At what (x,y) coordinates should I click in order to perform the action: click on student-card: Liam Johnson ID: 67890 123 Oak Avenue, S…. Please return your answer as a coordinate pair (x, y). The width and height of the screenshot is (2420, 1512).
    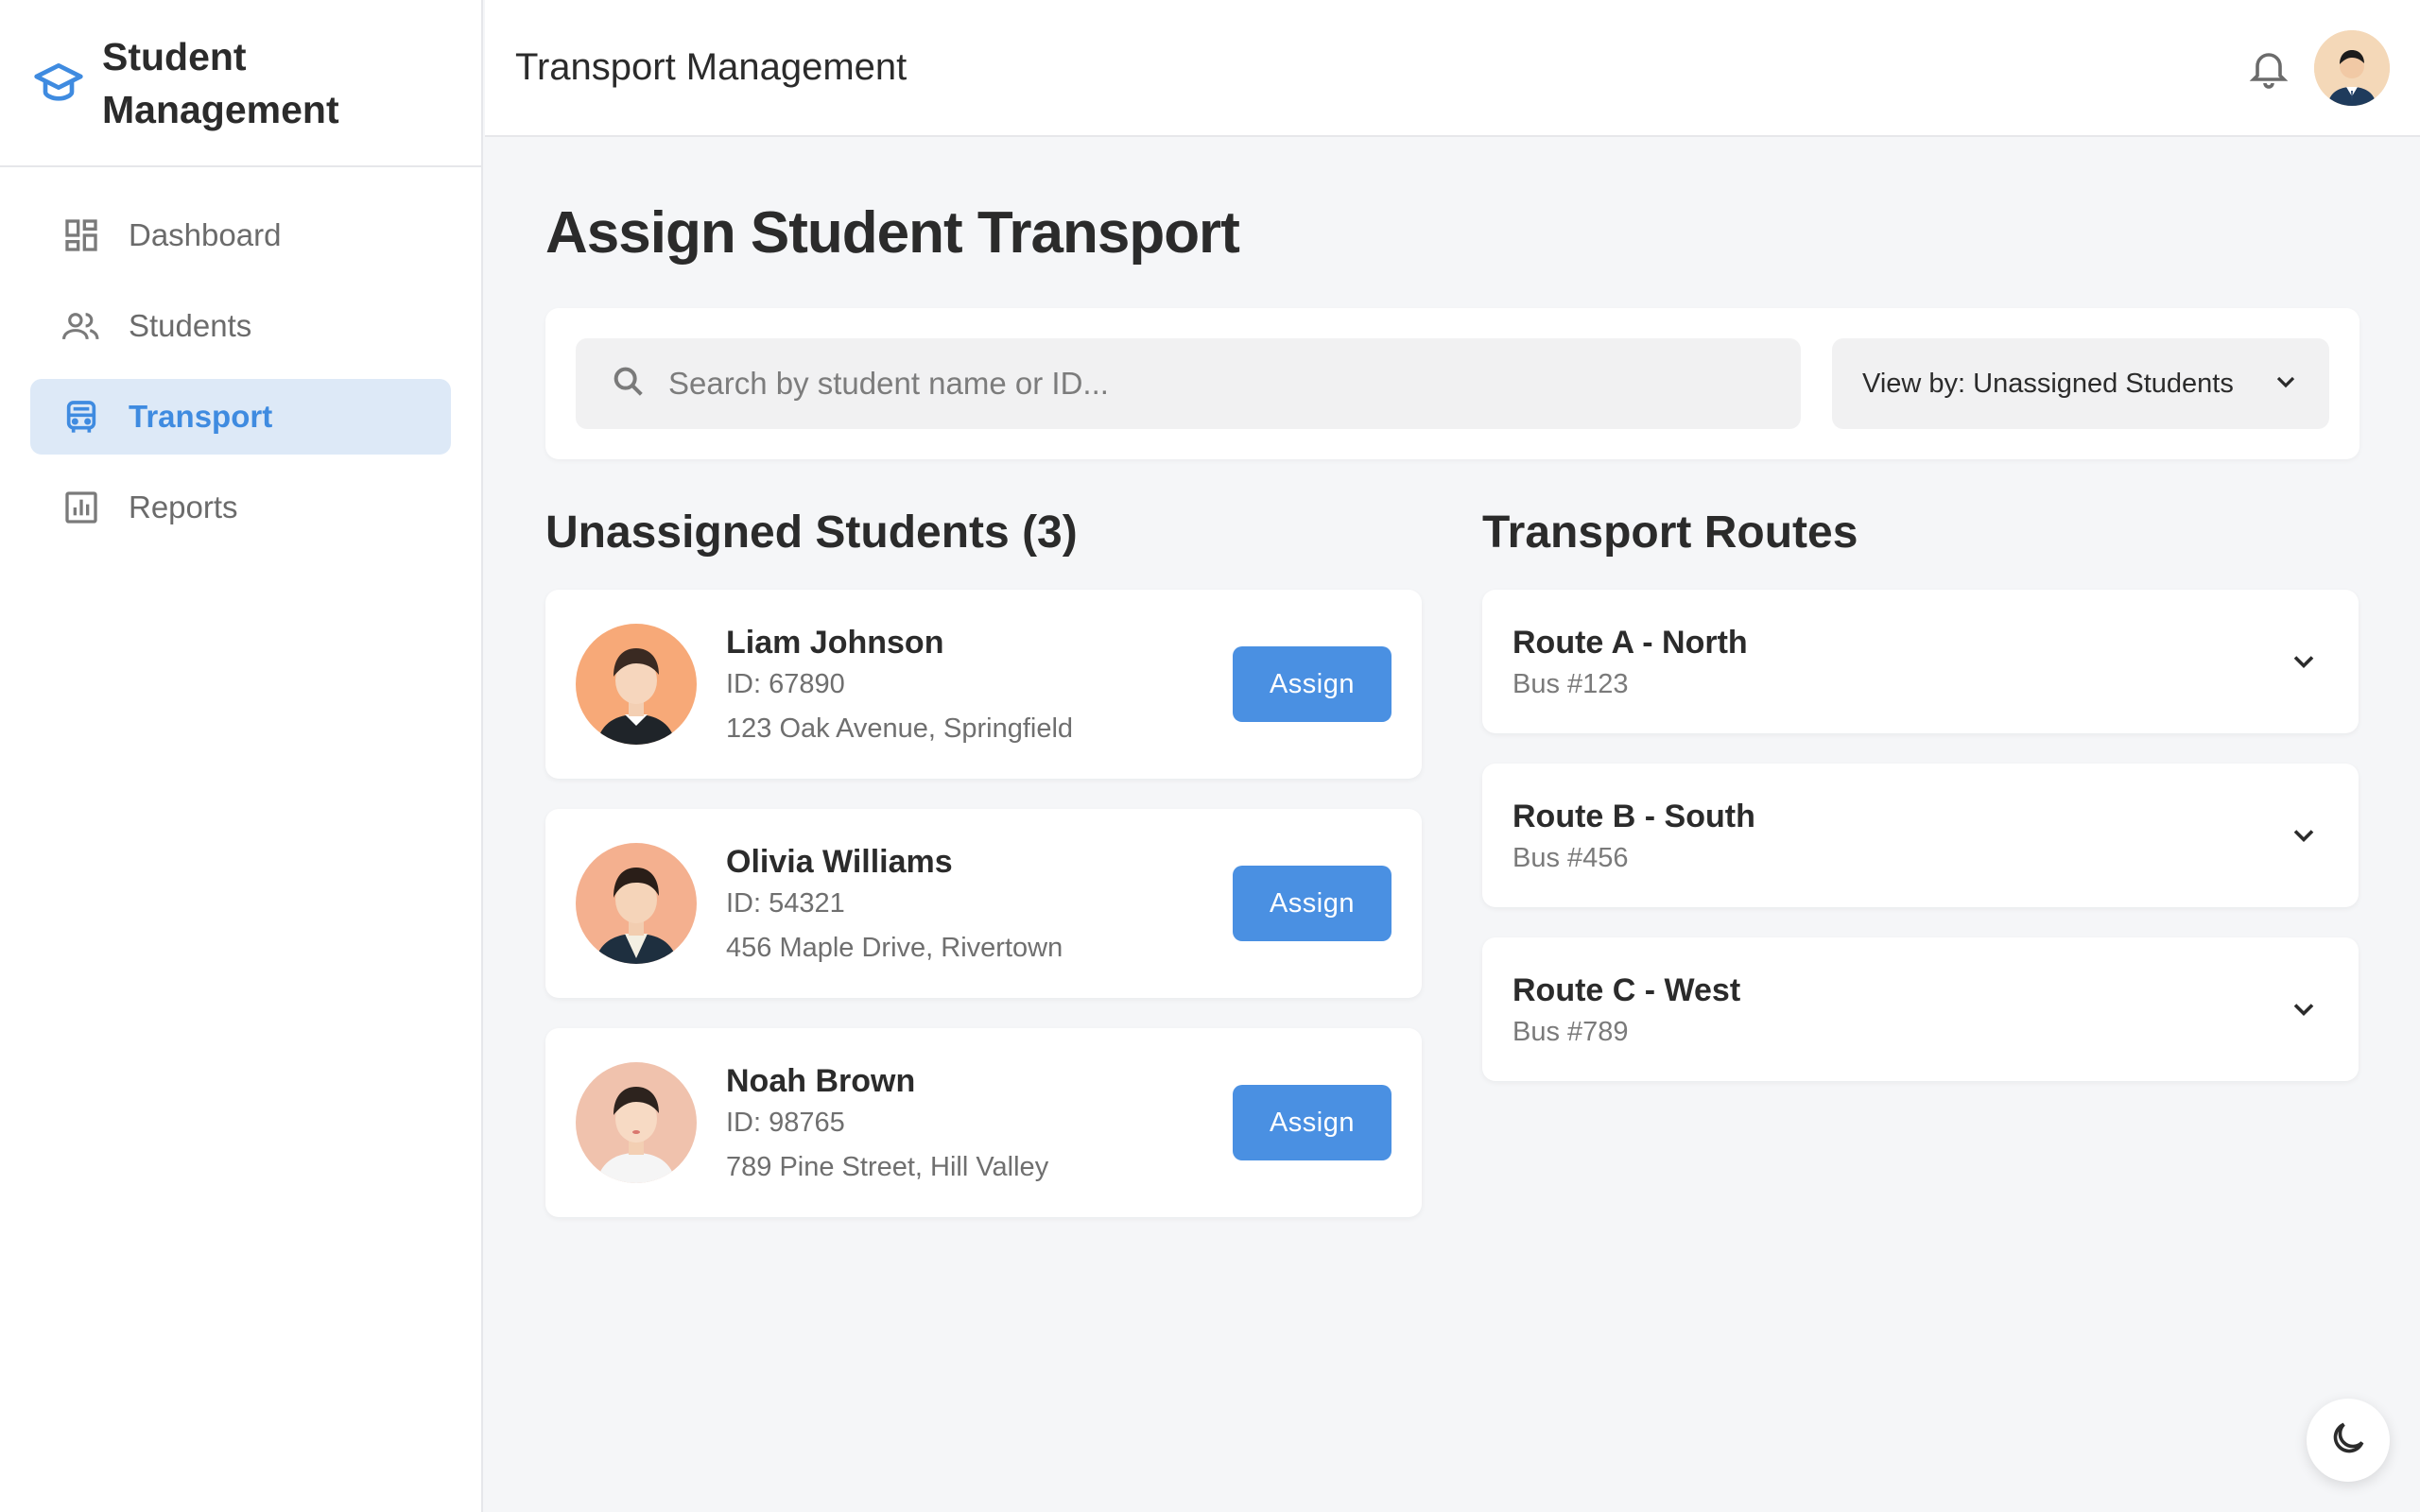
    Looking at the image, I should click on (984, 684).